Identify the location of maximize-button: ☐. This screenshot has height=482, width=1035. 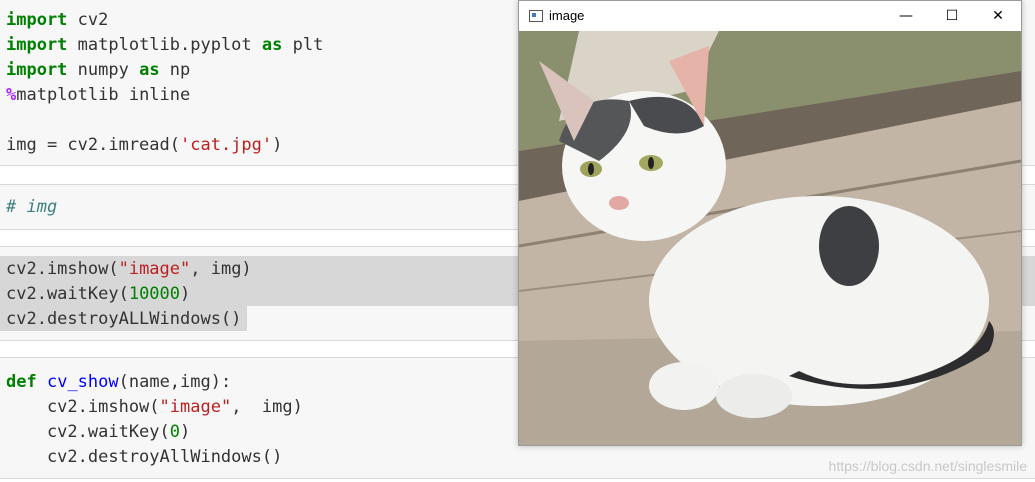
(952, 16).